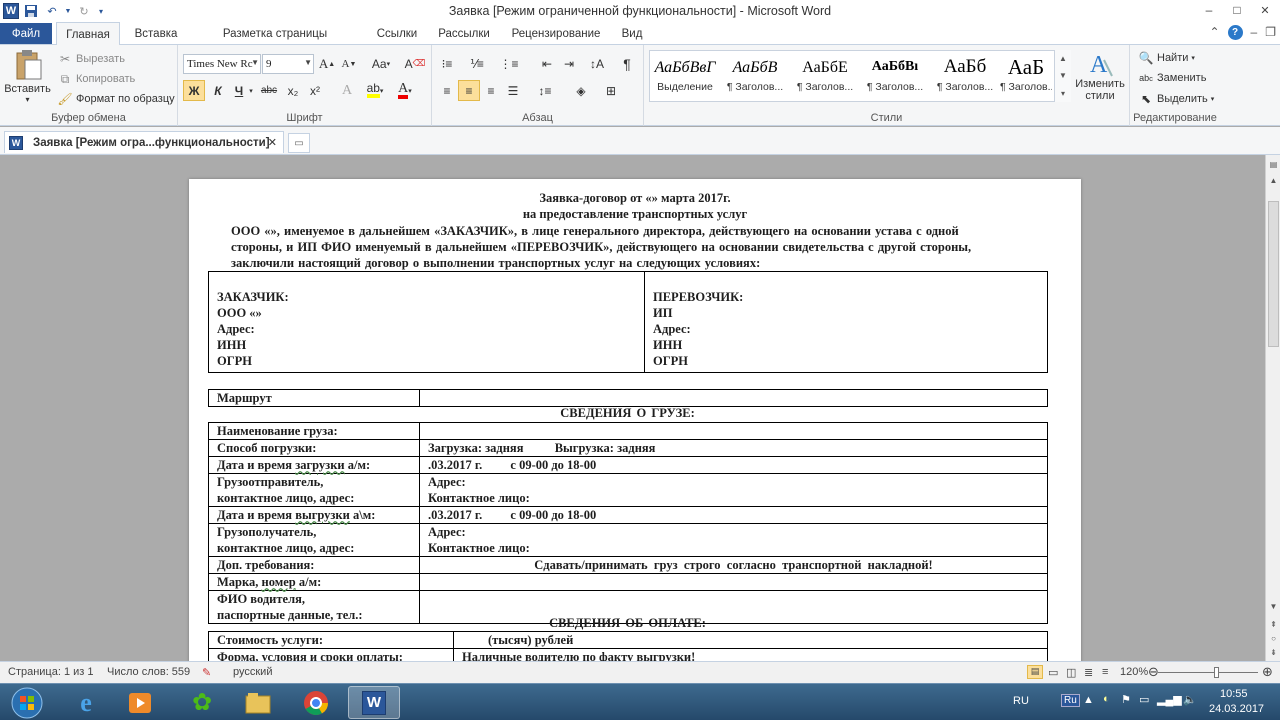  I want to click on undo-dropdown-icon: ▼, so click(68, 11).